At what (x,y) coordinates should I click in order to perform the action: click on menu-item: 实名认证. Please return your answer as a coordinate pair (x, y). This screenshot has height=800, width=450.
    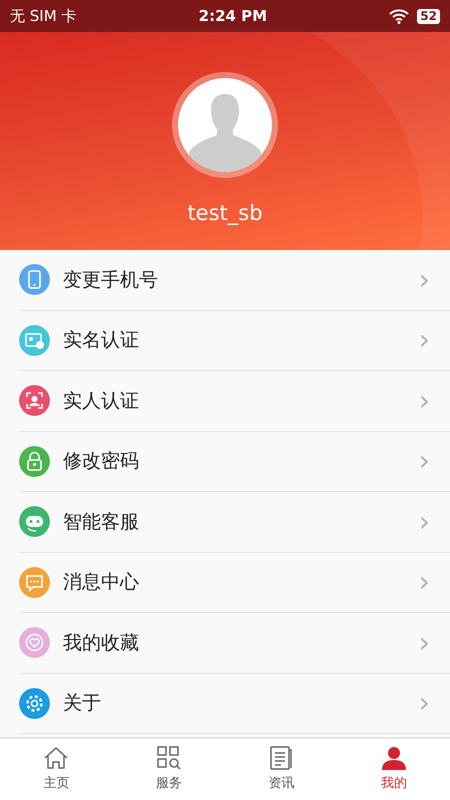
    Looking at the image, I should click on (239, 340).